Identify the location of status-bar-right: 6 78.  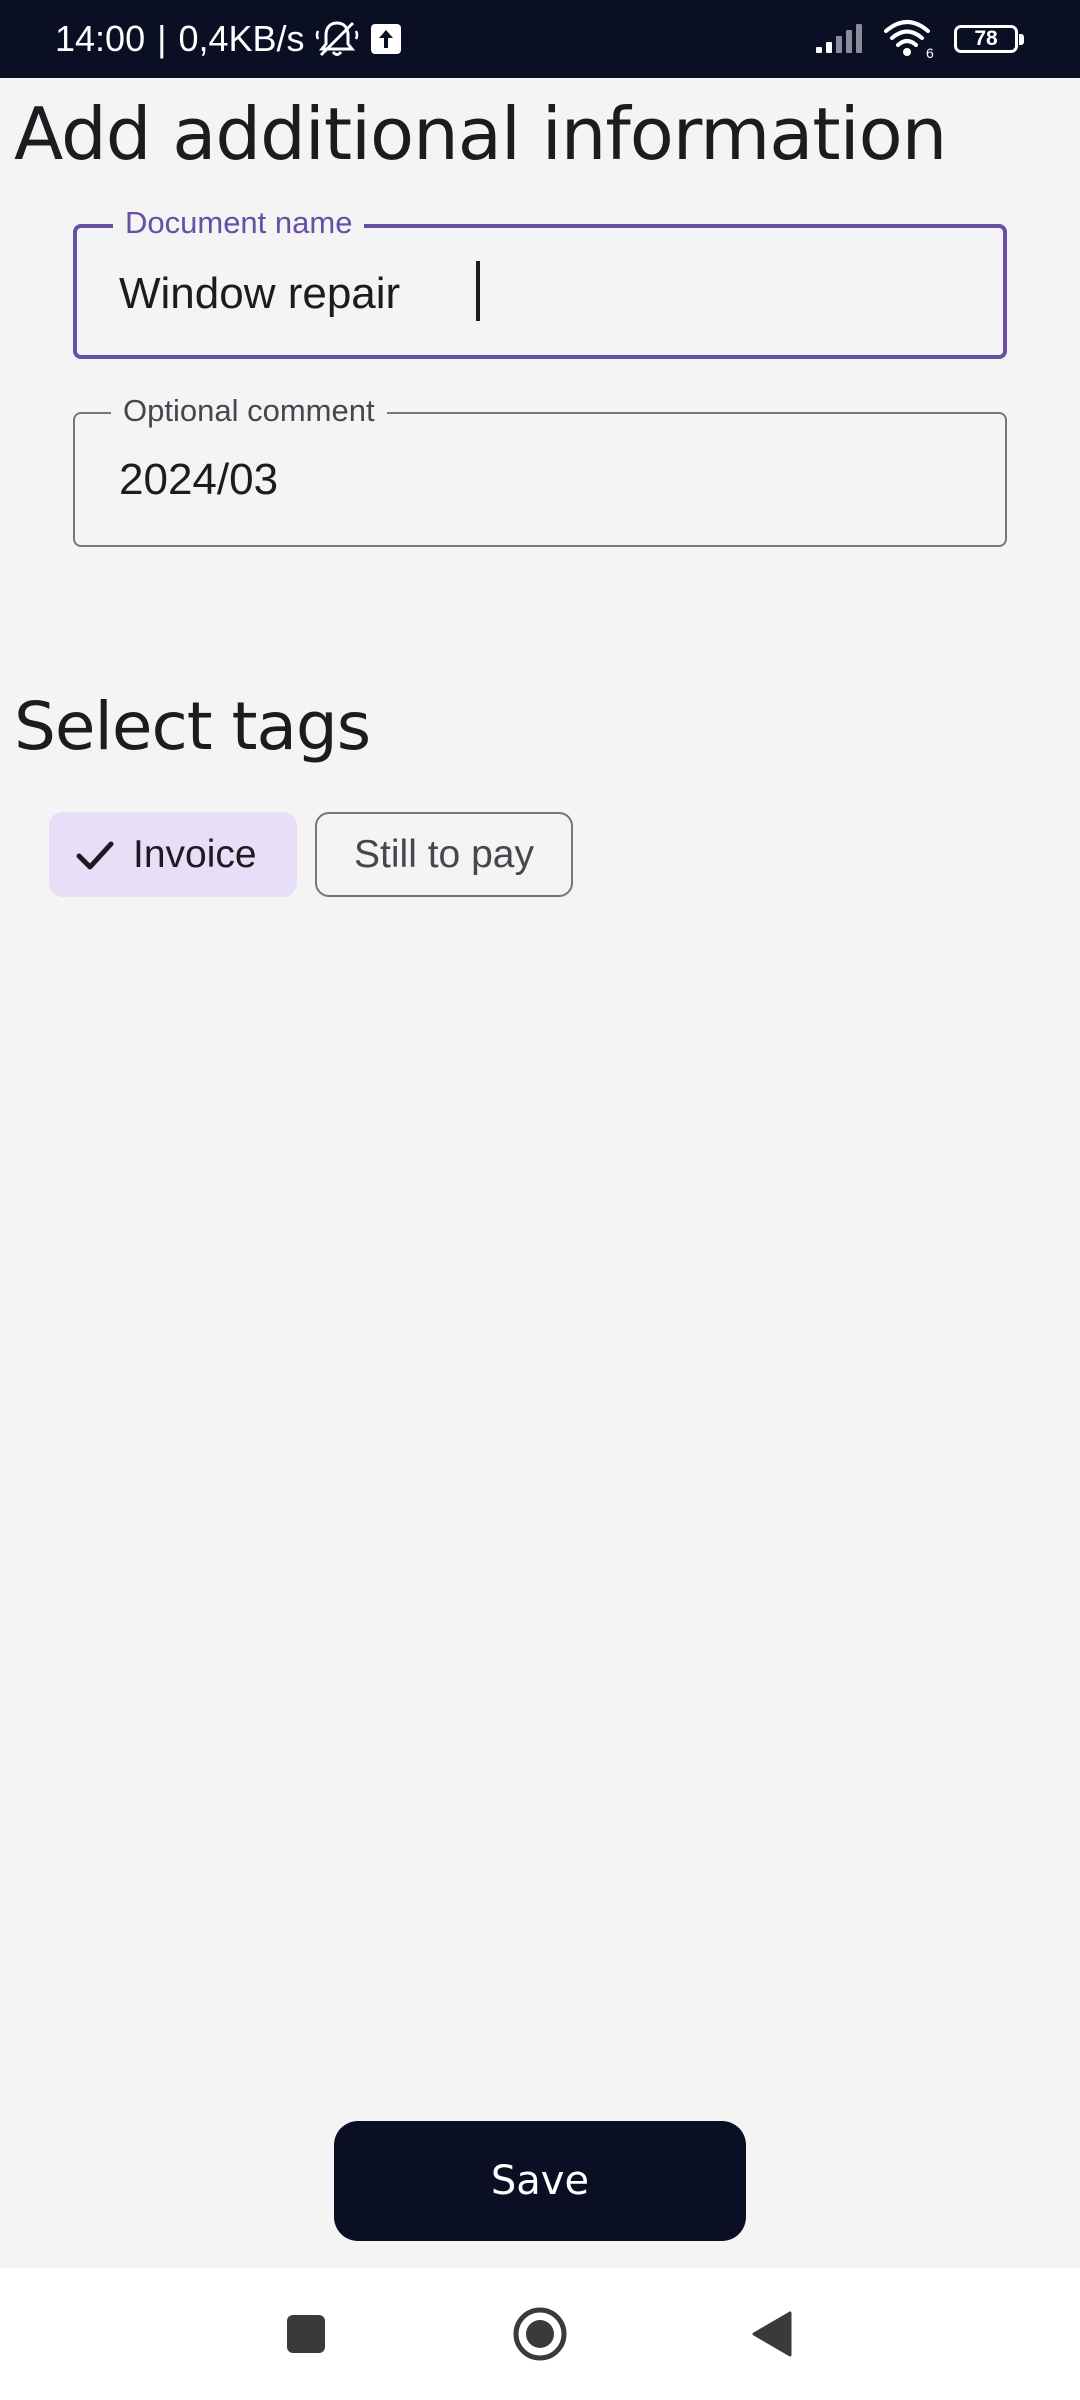
(919, 39).